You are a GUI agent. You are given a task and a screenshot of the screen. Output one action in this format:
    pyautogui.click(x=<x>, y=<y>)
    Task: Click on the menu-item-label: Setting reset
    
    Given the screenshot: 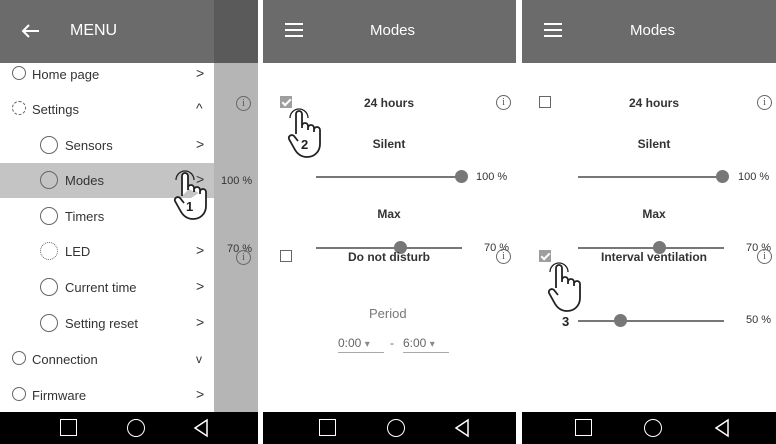 What is the action you would take?
    pyautogui.click(x=101, y=323)
    